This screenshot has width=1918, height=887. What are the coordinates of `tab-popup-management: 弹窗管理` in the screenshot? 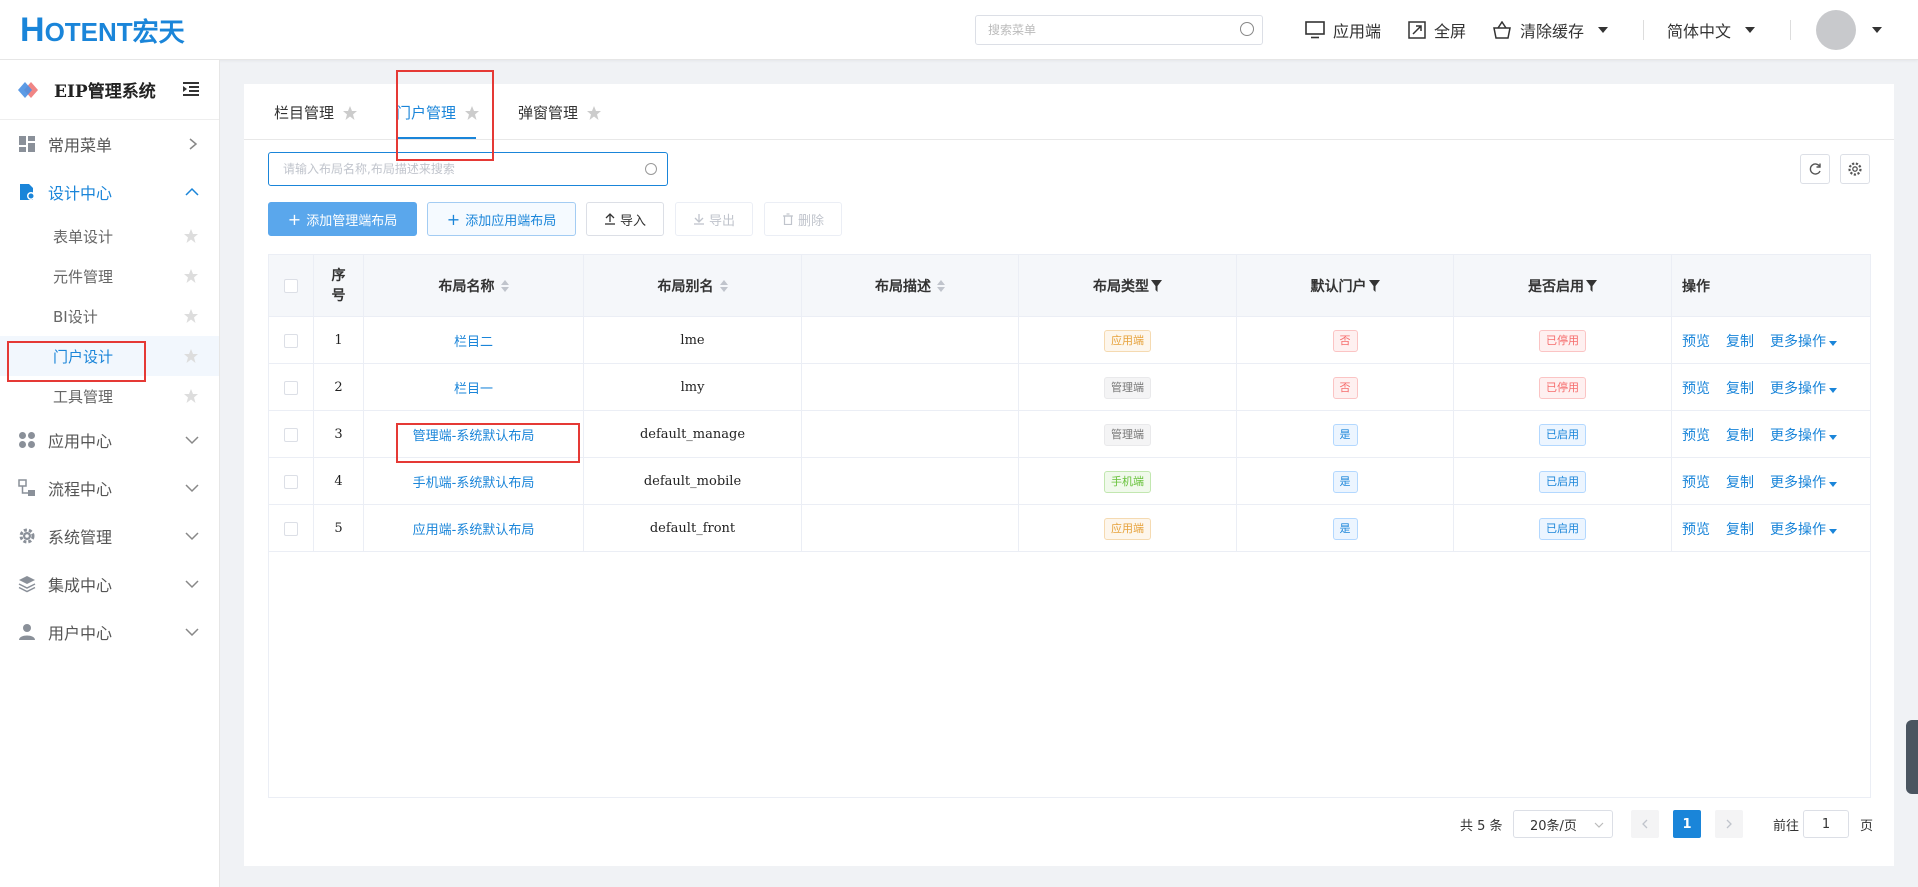 It's located at (560, 112).